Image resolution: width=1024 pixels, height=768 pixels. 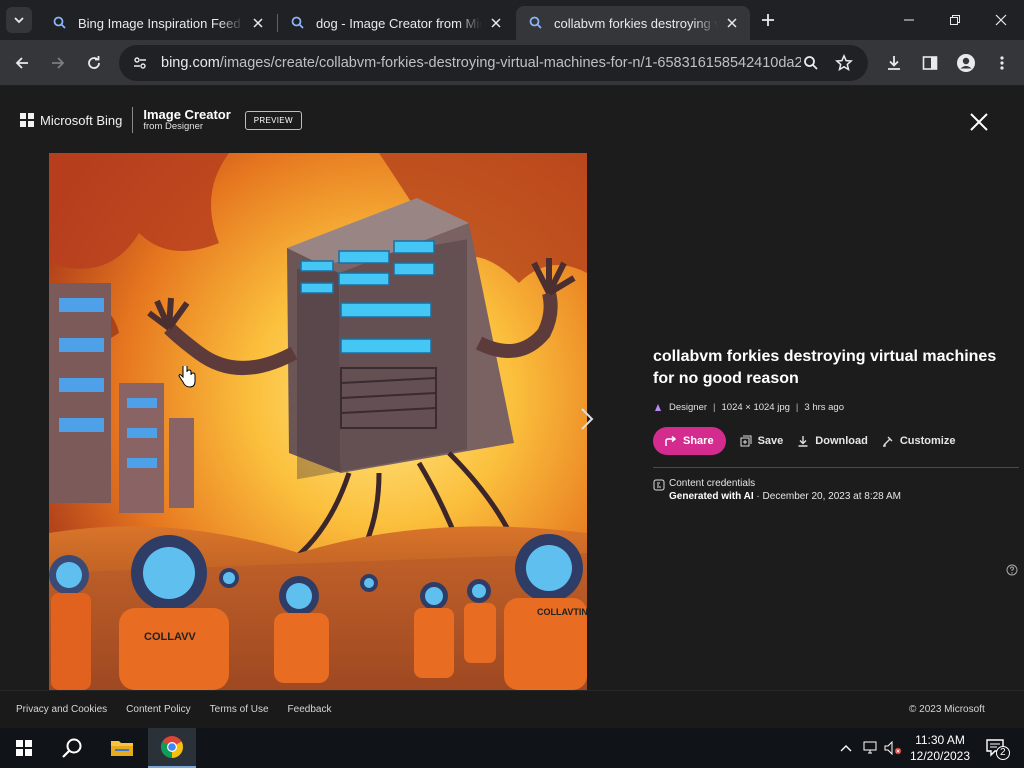 I want to click on next-image-button, so click(x=587, y=419).